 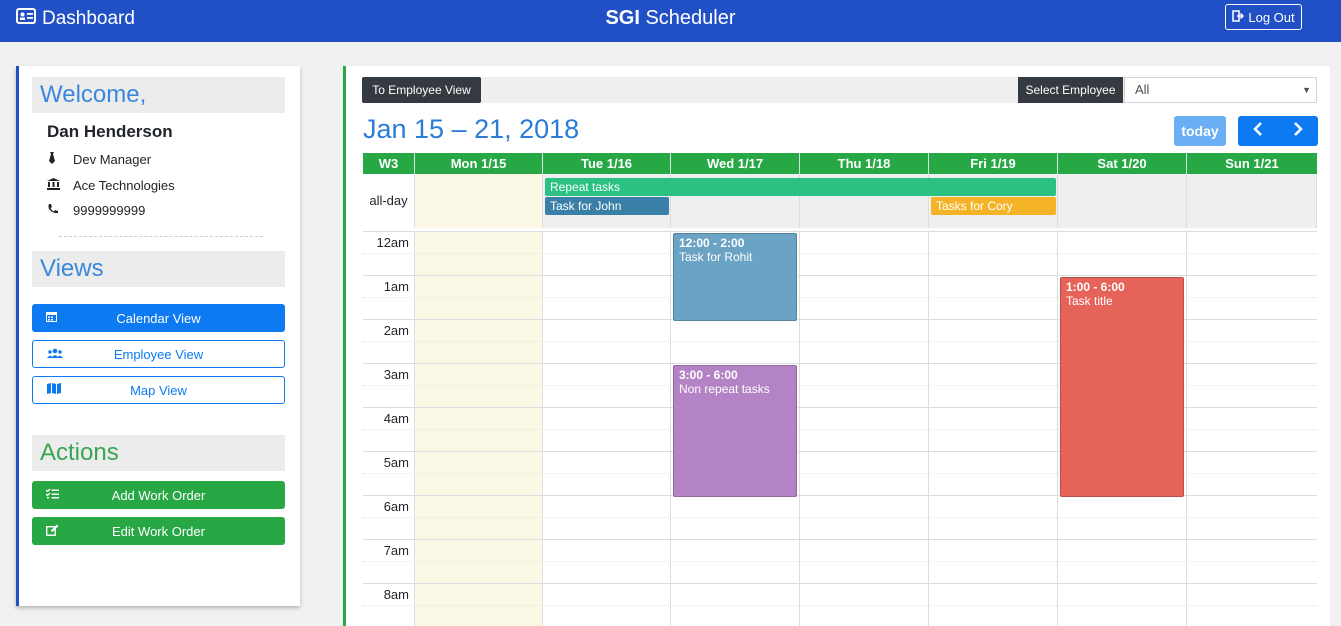 I want to click on hour-label: 2am, so click(x=396, y=330).